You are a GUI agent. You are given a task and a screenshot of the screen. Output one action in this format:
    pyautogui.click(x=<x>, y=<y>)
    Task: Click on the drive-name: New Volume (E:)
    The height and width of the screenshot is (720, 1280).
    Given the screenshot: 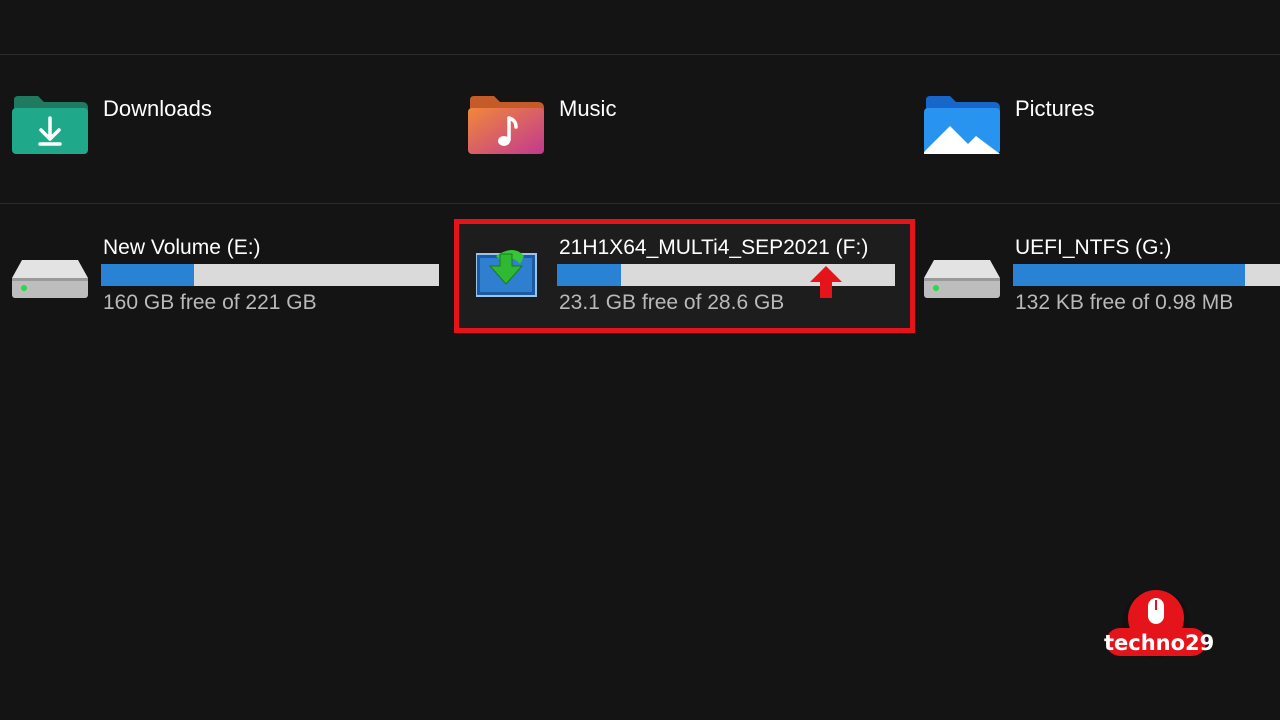 What is the action you would take?
    pyautogui.click(x=182, y=247)
    